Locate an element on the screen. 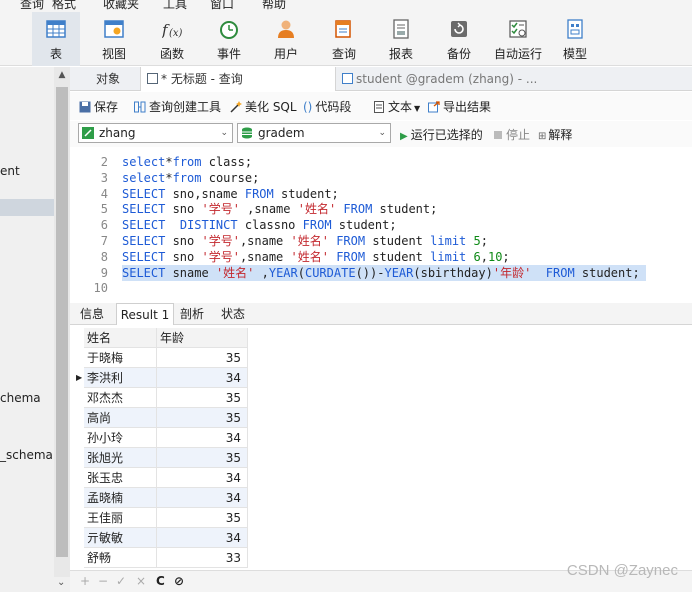 The image size is (692, 592). discard-changes-icon: × is located at coordinates (141, 581).